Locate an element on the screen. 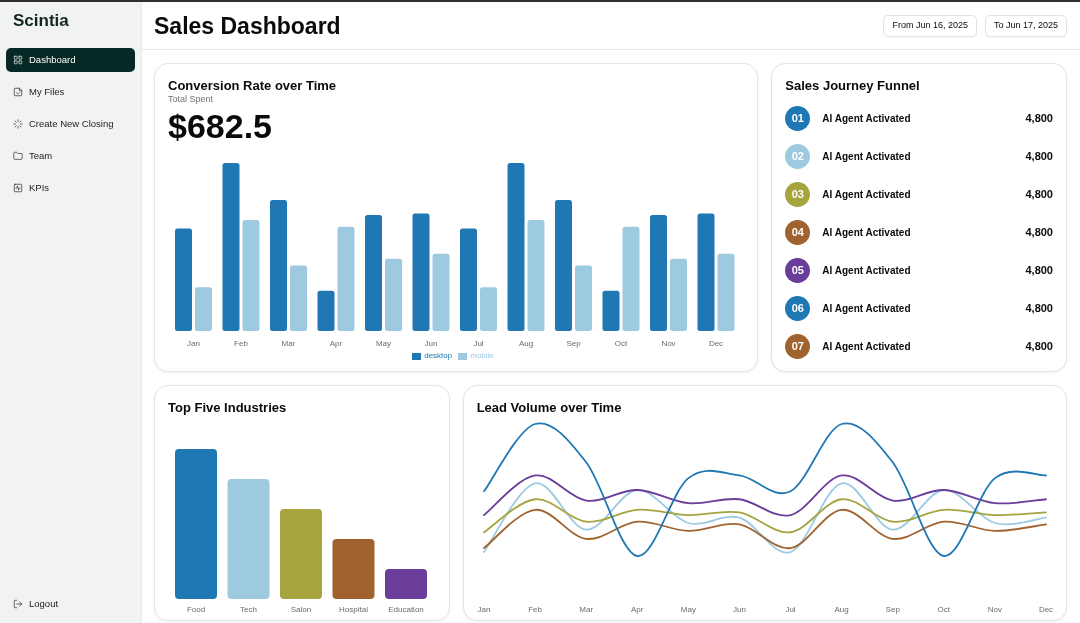 This screenshot has width=1080, height=623. sticker-icon is located at coordinates (18, 92).